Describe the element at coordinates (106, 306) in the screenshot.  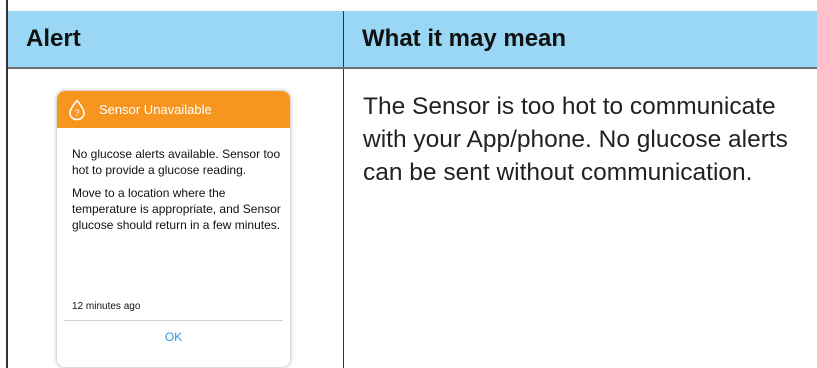
I see `dialog-timestamp: 12 minutes ago` at that location.